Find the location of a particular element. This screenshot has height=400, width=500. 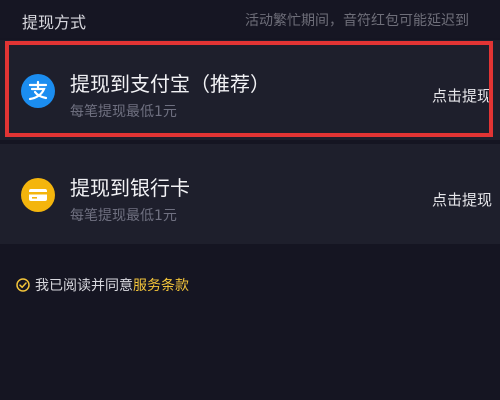

alipay-icon is located at coordinates (38, 91).